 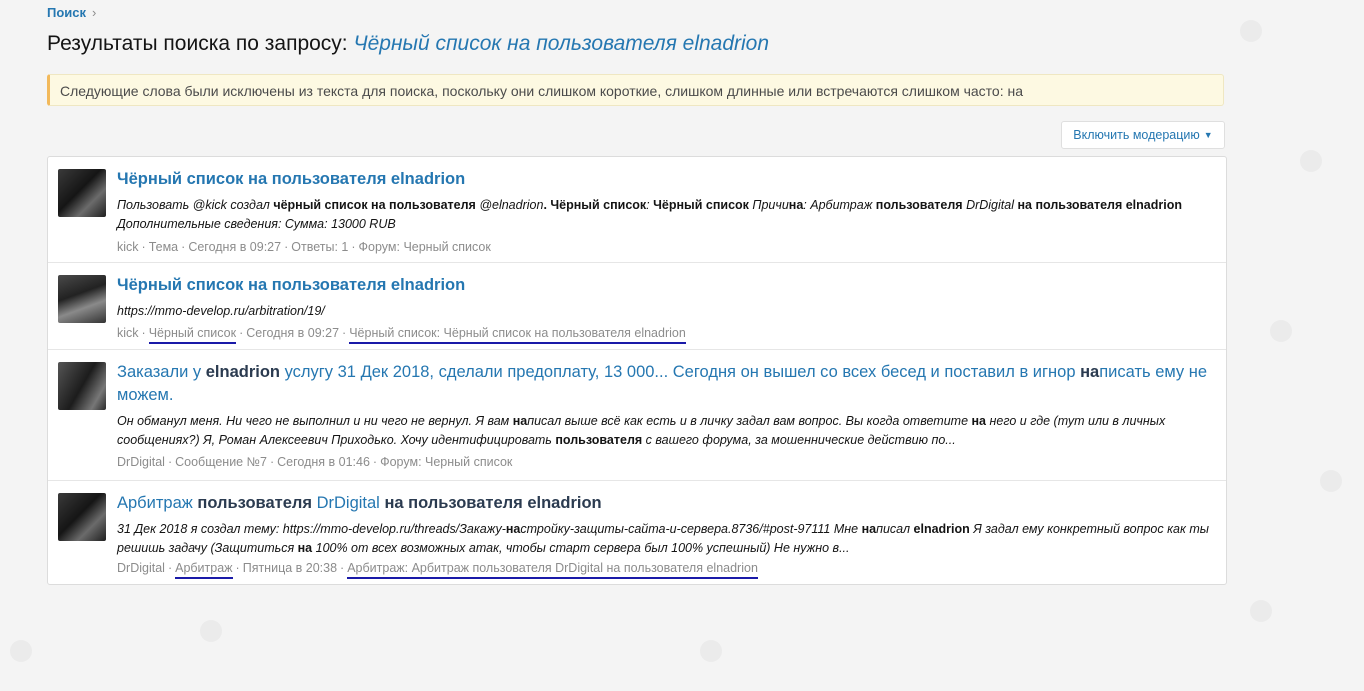 What do you see at coordinates (1136, 135) in the screenshot?
I see `enable-moderation-label: Включить модерацию` at bounding box center [1136, 135].